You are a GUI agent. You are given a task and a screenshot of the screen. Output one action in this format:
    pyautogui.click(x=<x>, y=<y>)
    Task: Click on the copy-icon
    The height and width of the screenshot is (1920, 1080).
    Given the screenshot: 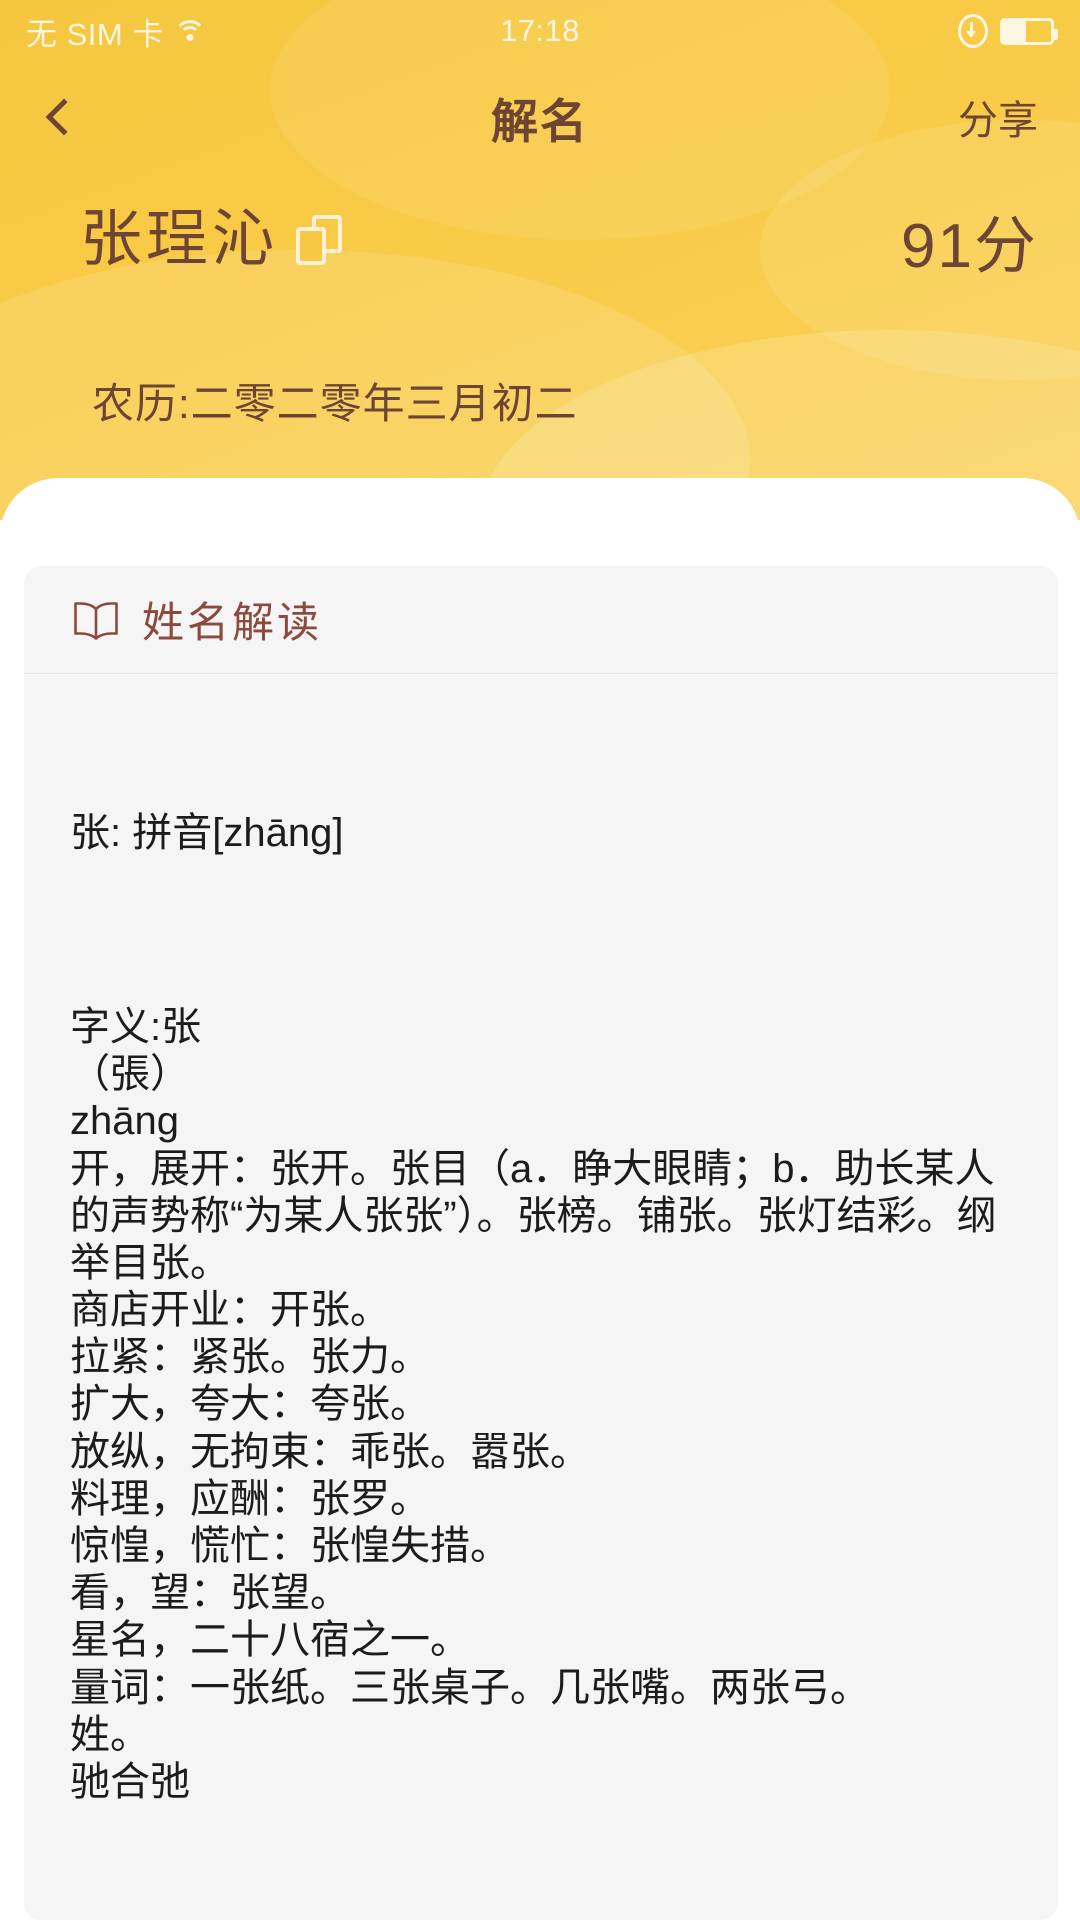 What is the action you would take?
    pyautogui.click(x=319, y=240)
    